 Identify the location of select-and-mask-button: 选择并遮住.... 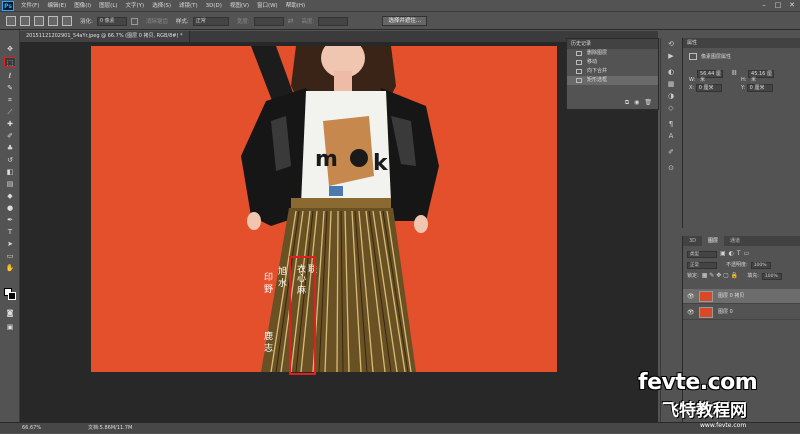
(405, 21).